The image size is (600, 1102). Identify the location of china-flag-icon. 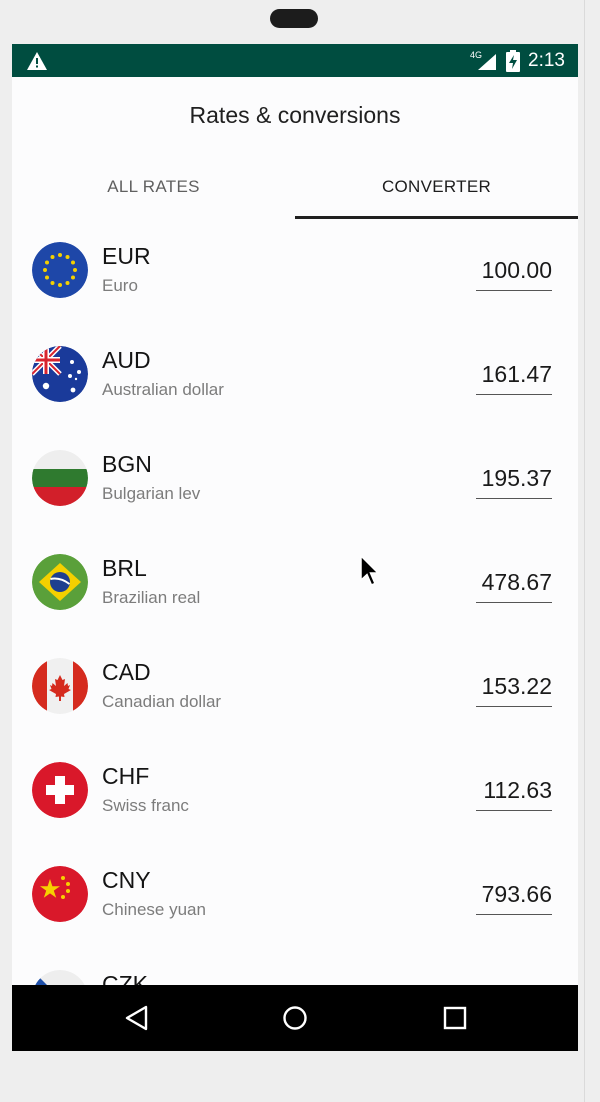
(60, 894).